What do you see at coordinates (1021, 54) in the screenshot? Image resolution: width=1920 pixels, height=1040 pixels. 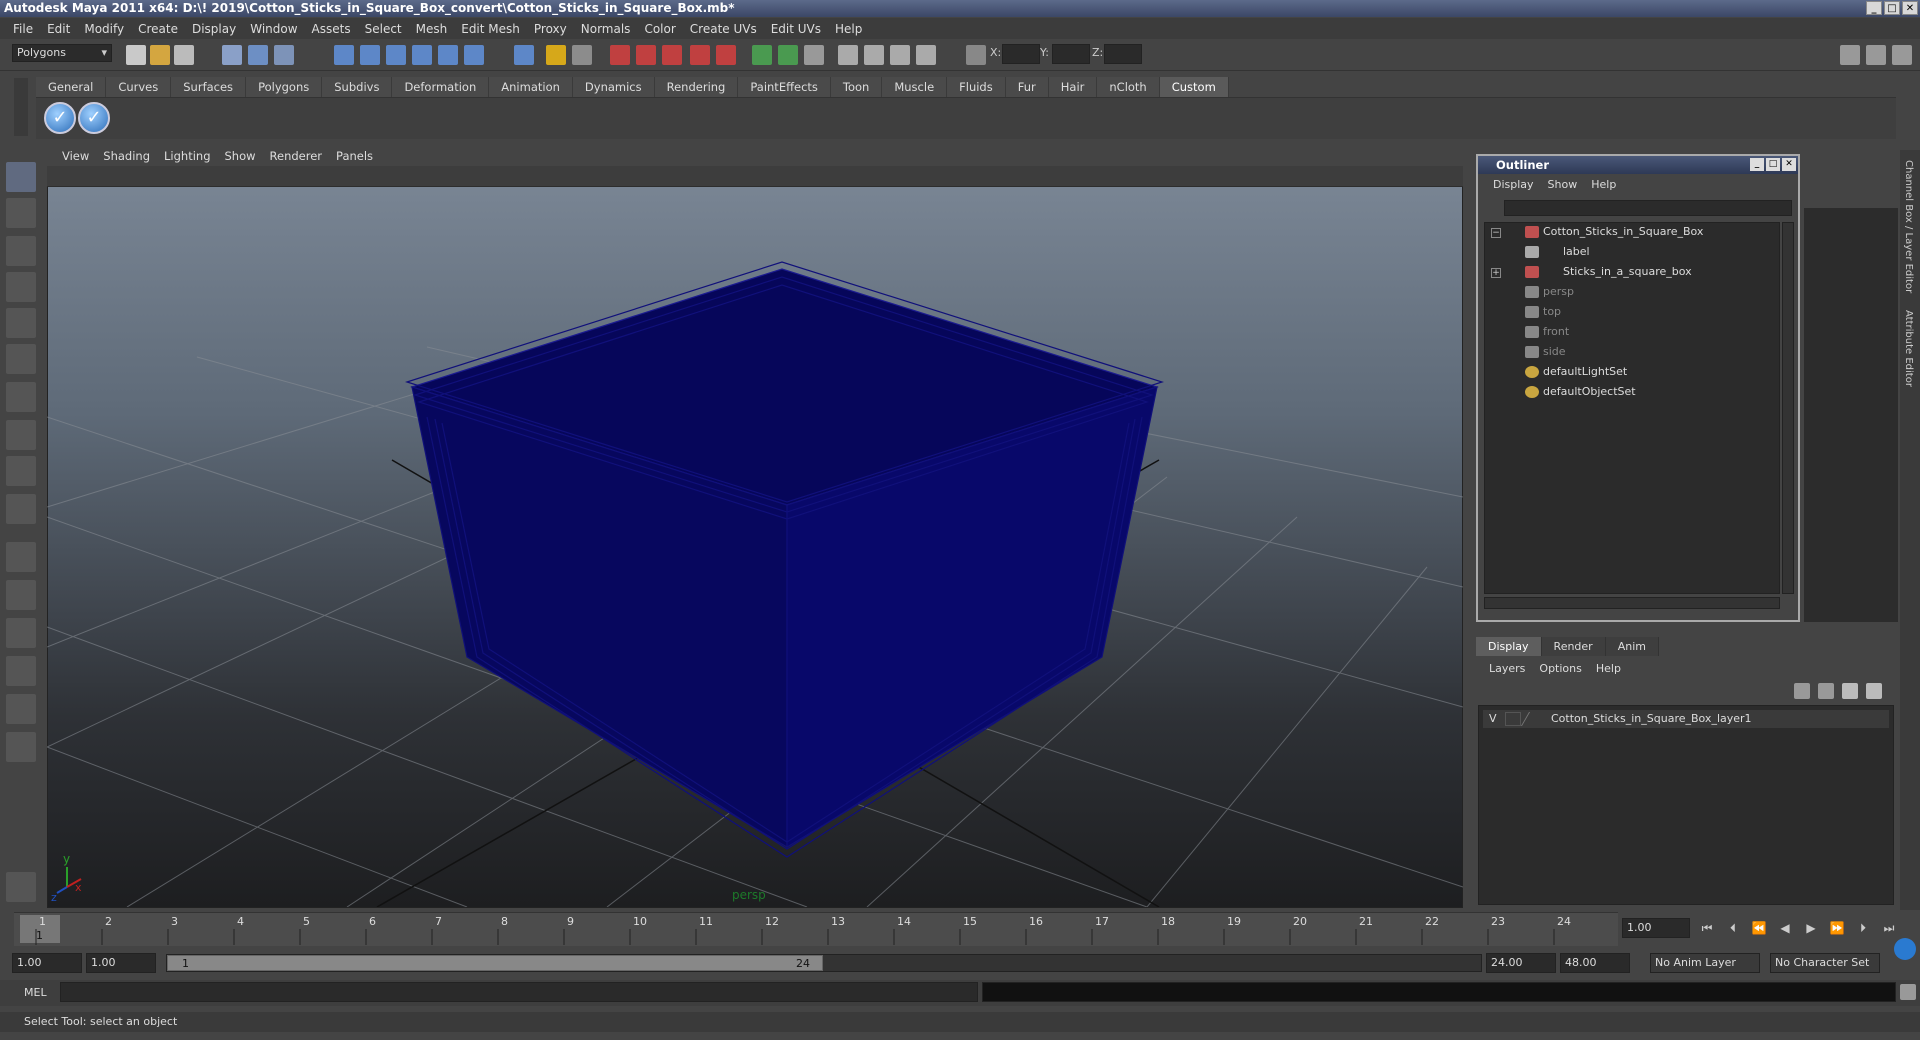 I see `x-coord-field` at bounding box center [1021, 54].